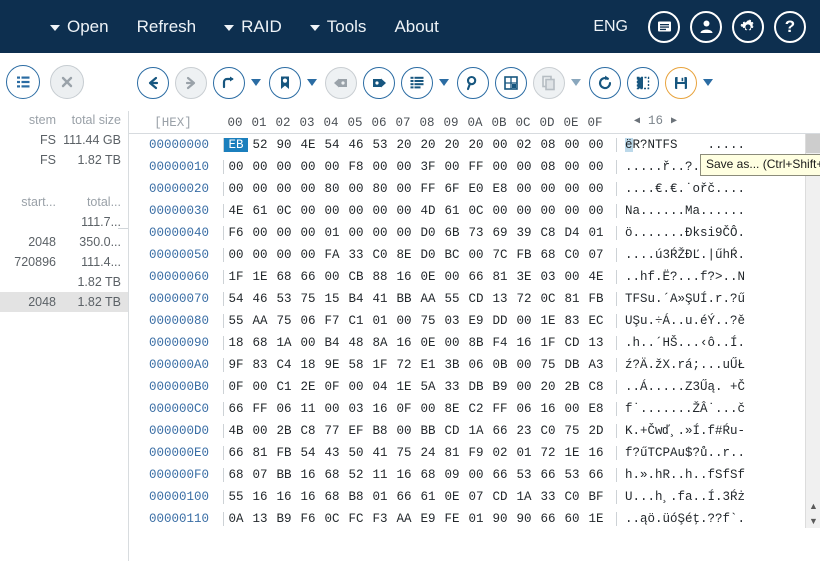  I want to click on hex-byte: 8B, so click(476, 343).